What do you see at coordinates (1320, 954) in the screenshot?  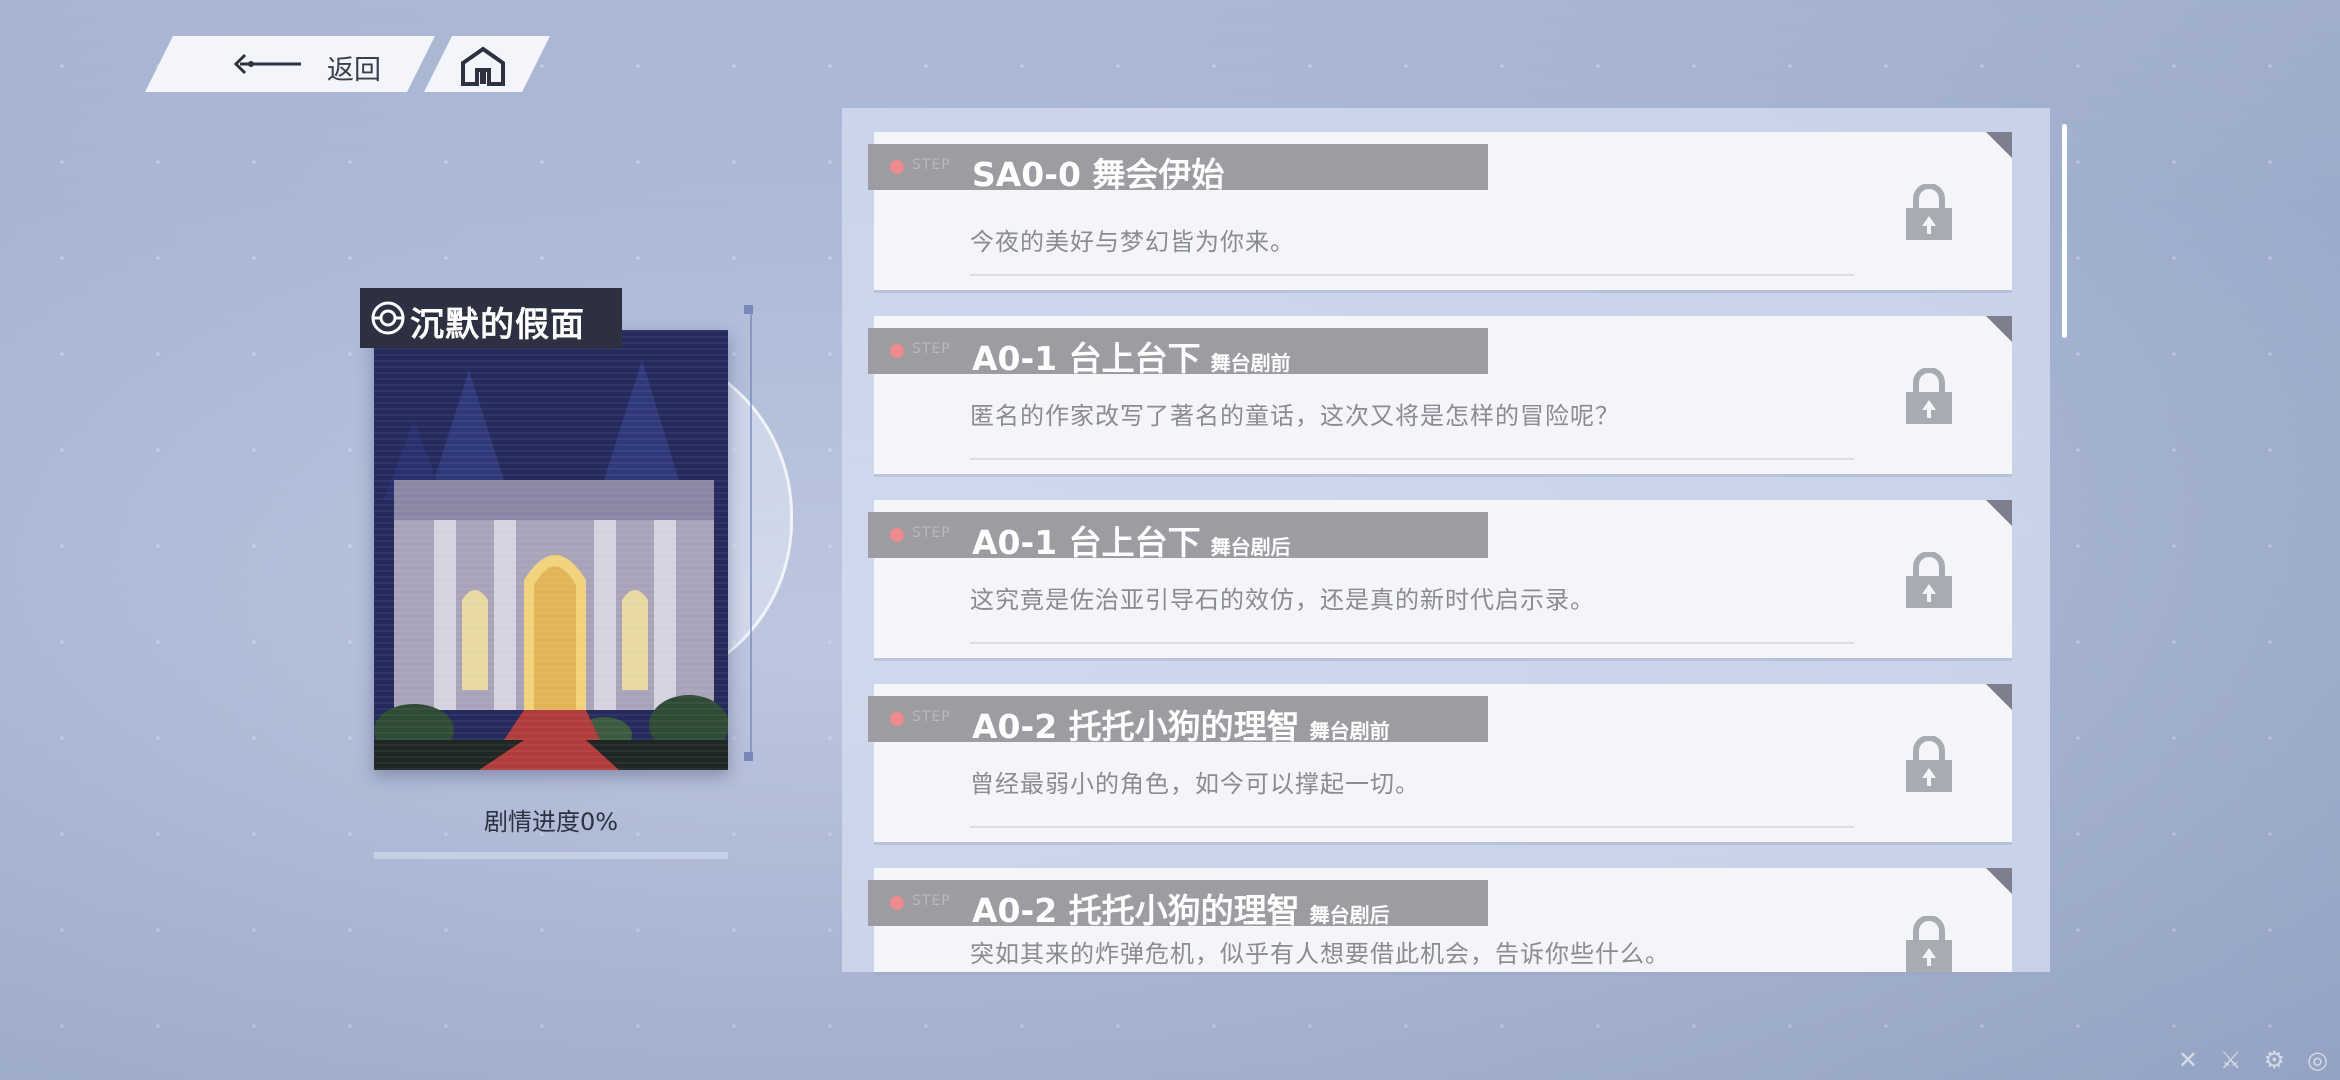 I see `story-description: 突如其来的炸弹危机，似乎有人想要借此机会，告诉你些什么。` at bounding box center [1320, 954].